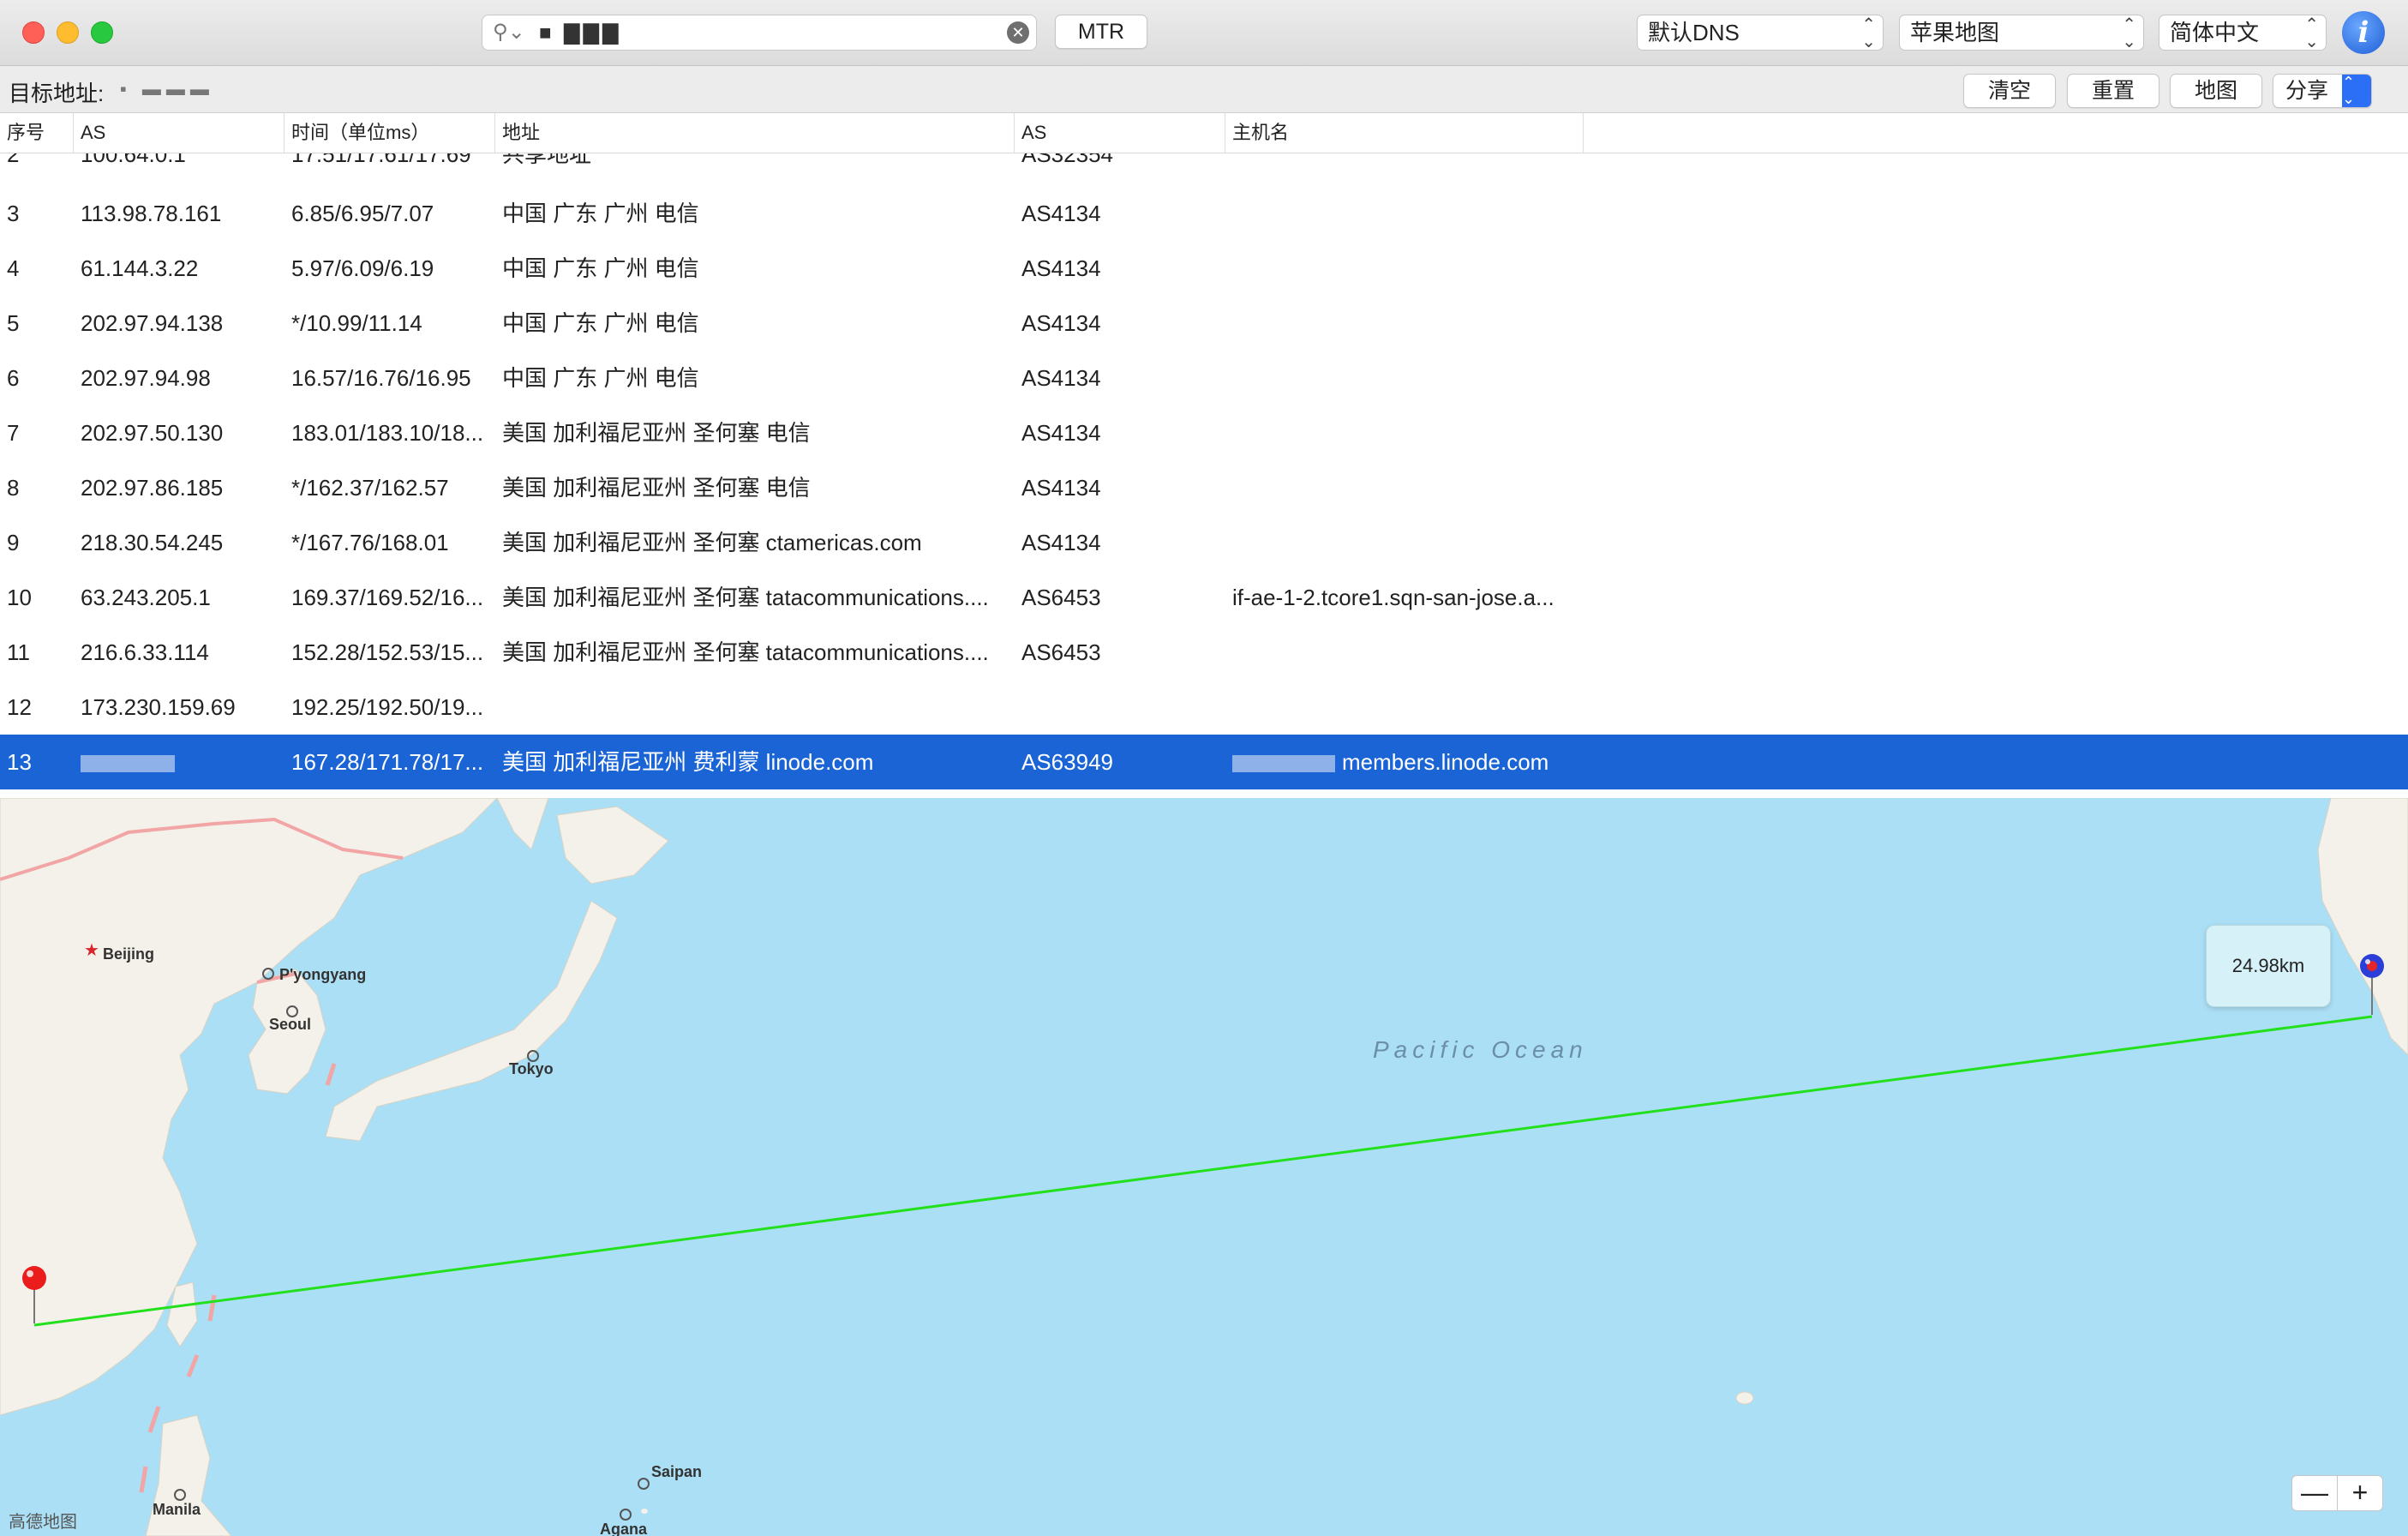 This screenshot has width=2408, height=1536. Describe the element at coordinates (531, 1068) in the screenshot. I see `city-label-tokyo: Tokyo` at that location.